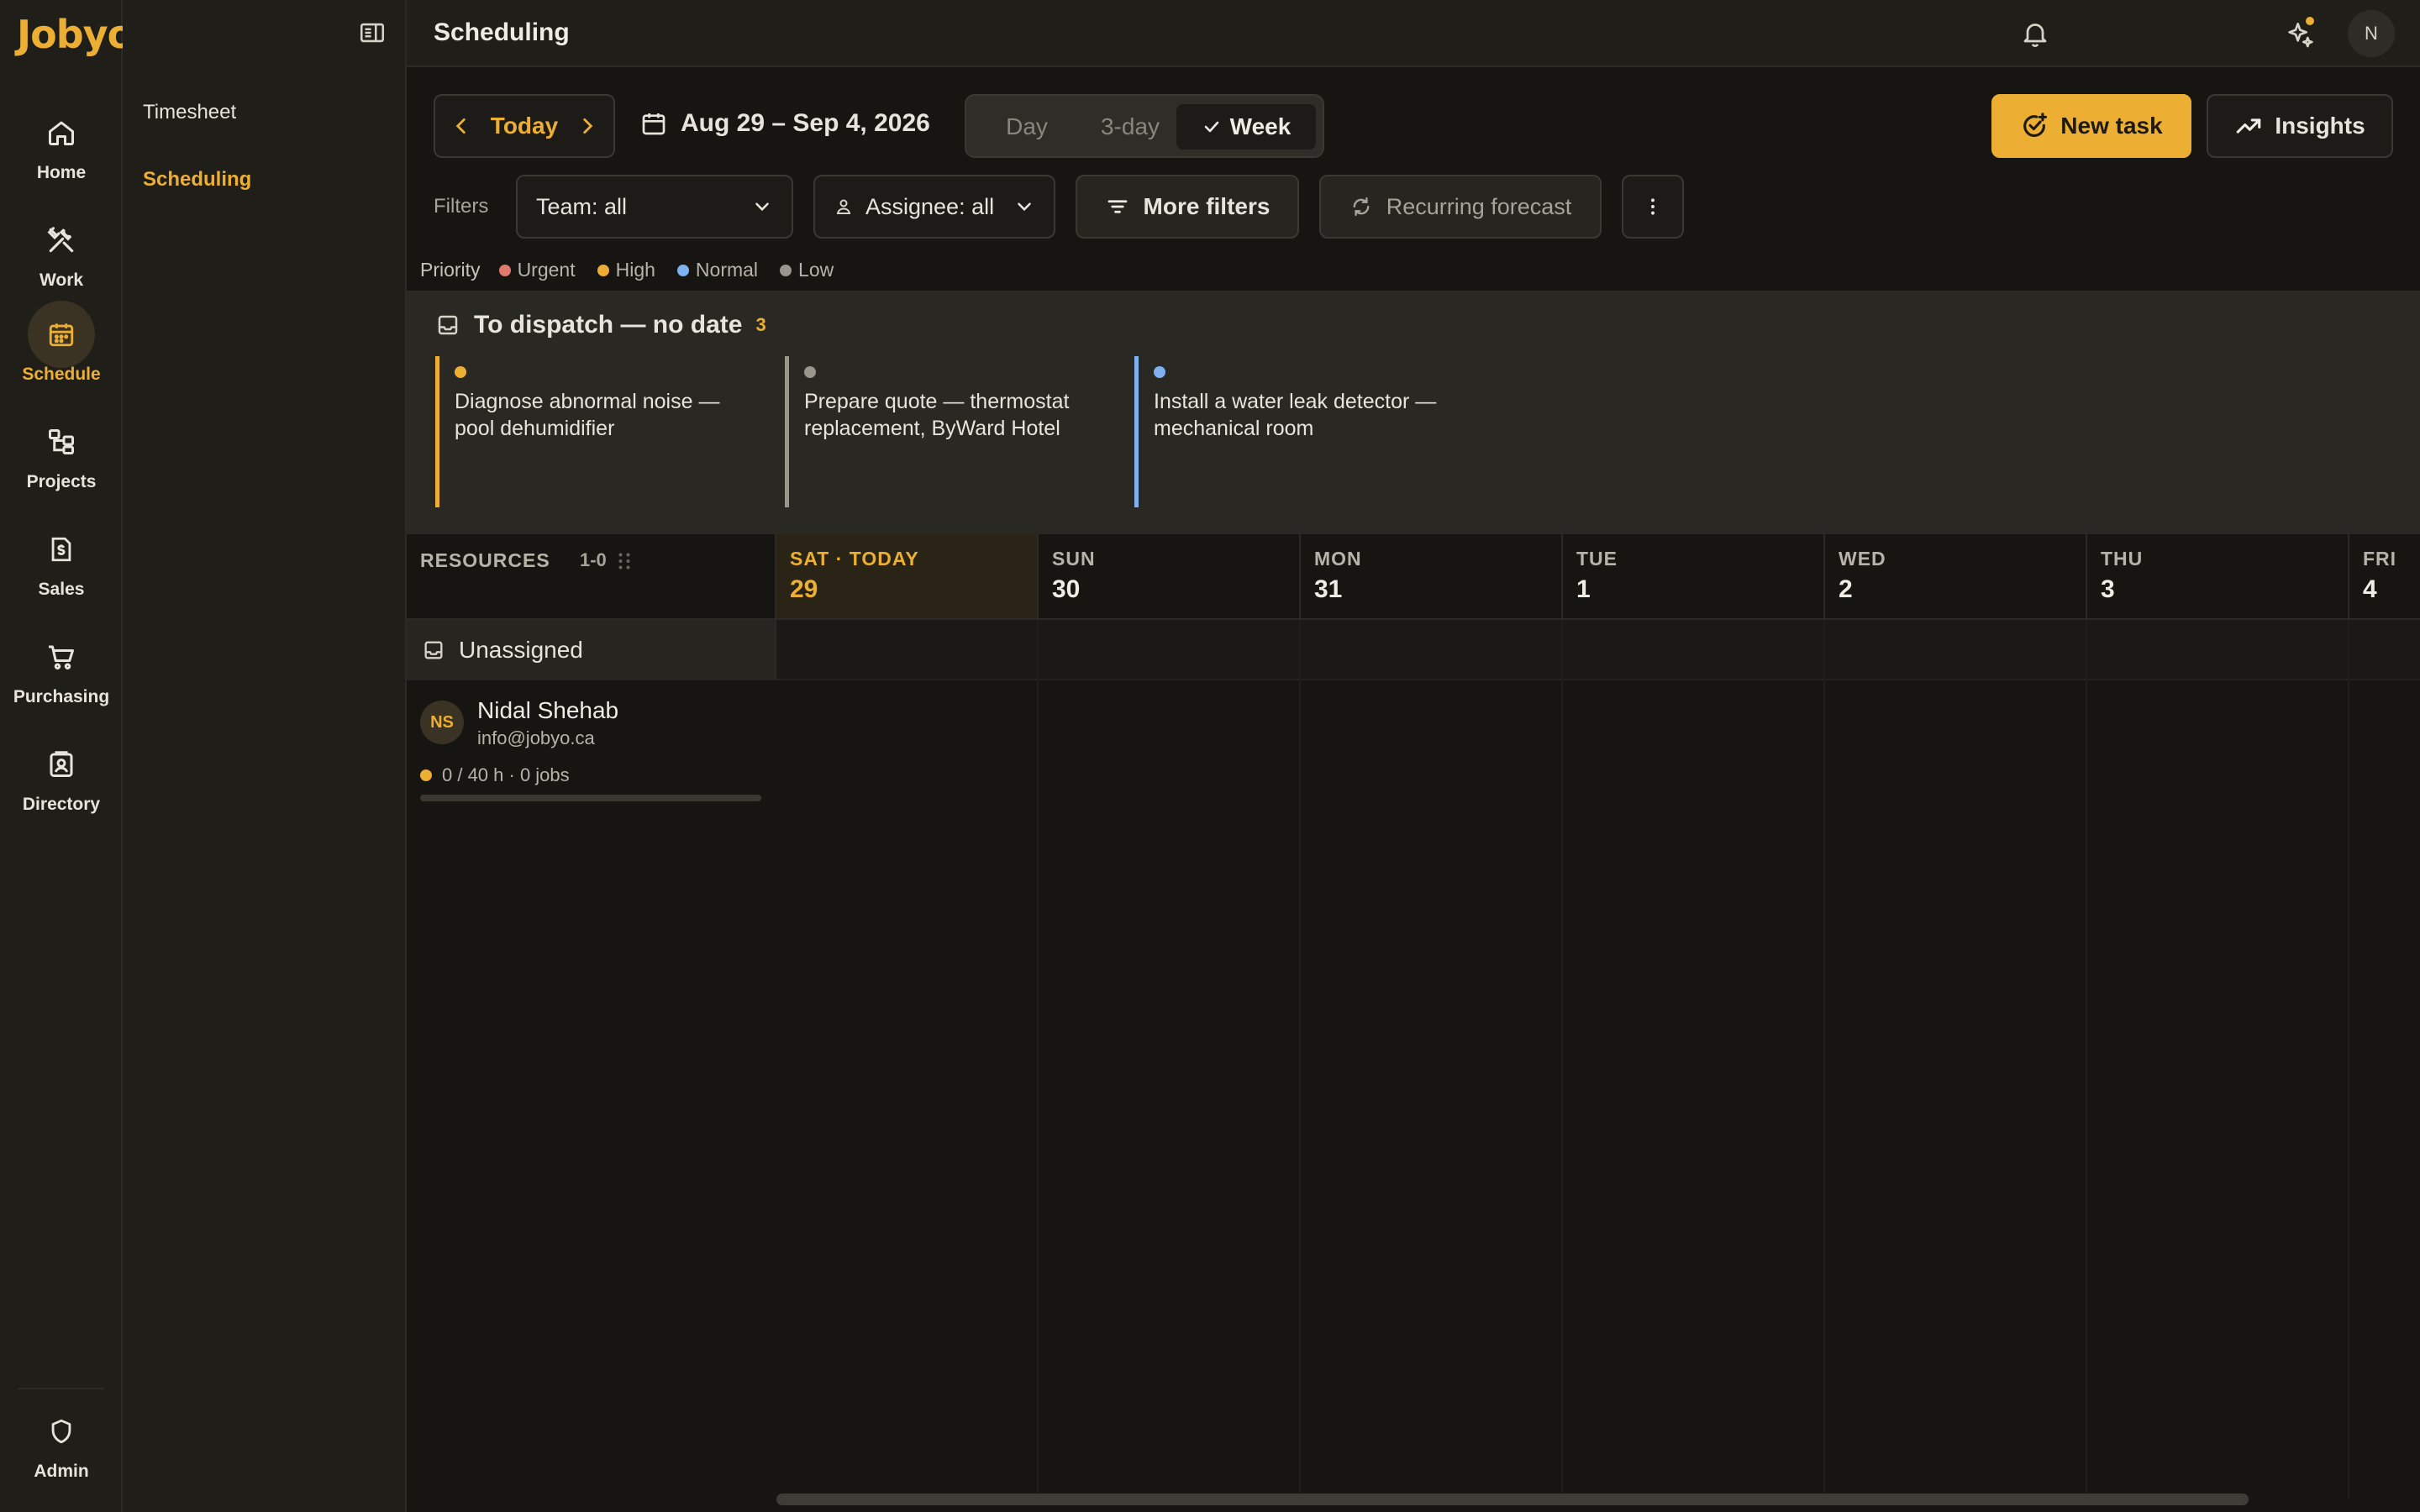 The image size is (2420, 1512). I want to click on team-filter-select: Team: all, so click(654, 207).